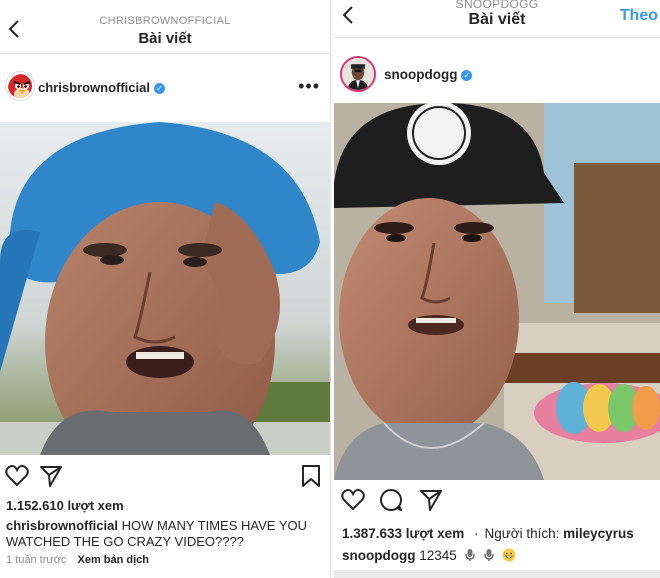  I want to click on author-username-text: snoopdogg, so click(421, 74).